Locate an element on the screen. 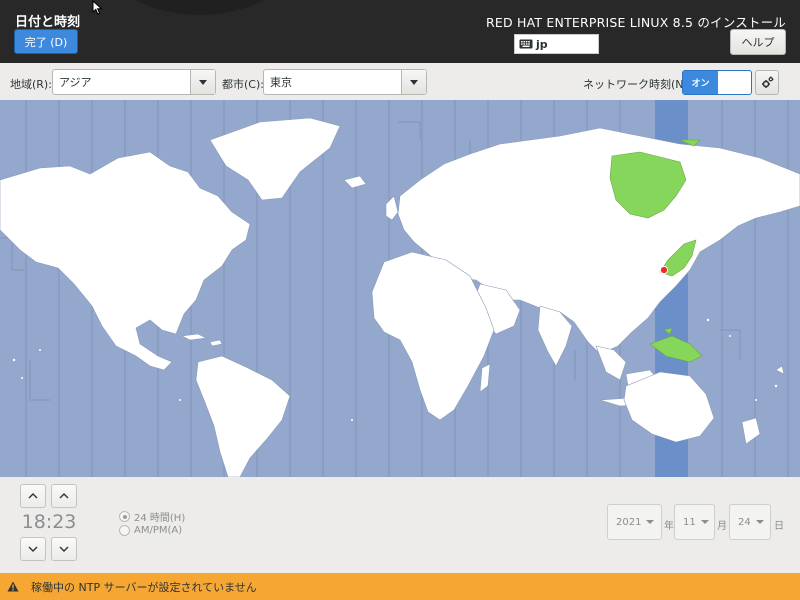  day-value: 24 is located at coordinates (744, 522).